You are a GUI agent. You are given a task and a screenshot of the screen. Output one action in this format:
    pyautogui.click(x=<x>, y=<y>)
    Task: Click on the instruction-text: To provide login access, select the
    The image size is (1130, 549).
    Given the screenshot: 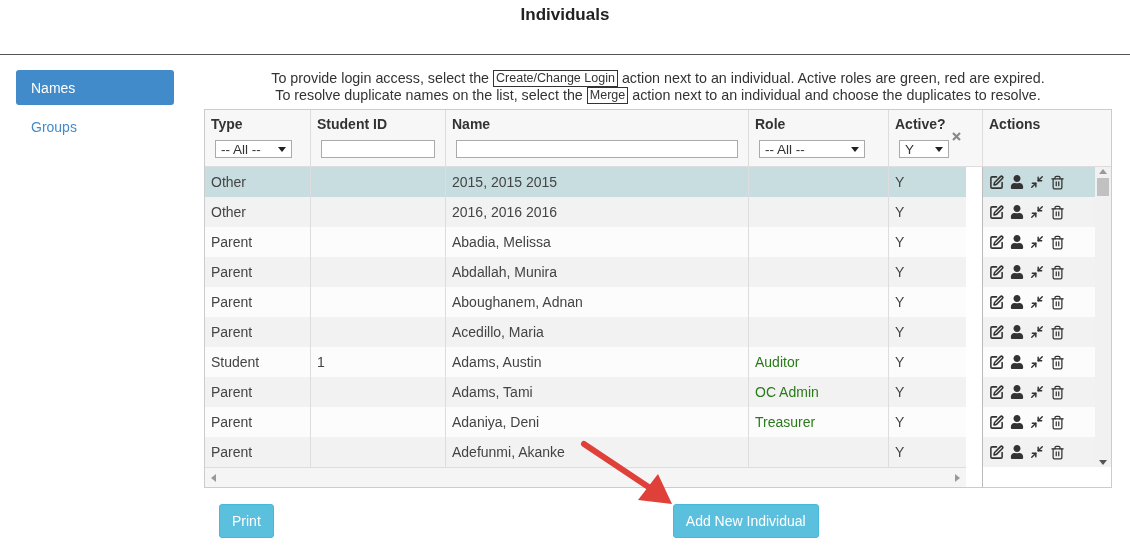 What is the action you would take?
    pyautogui.click(x=380, y=78)
    